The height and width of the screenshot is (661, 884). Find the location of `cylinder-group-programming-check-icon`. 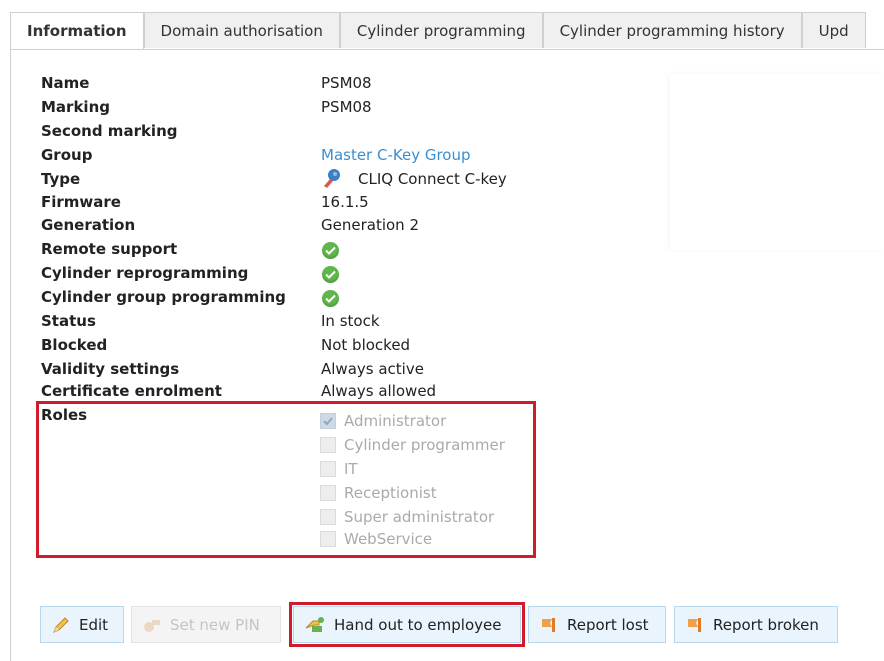

cylinder-group-programming-check-icon is located at coordinates (330, 298).